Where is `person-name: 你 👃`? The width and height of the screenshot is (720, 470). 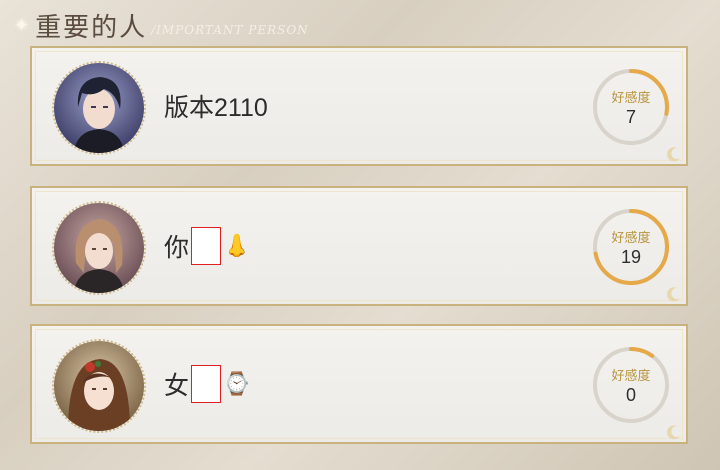 person-name: 你 👃 is located at coordinates (207, 246).